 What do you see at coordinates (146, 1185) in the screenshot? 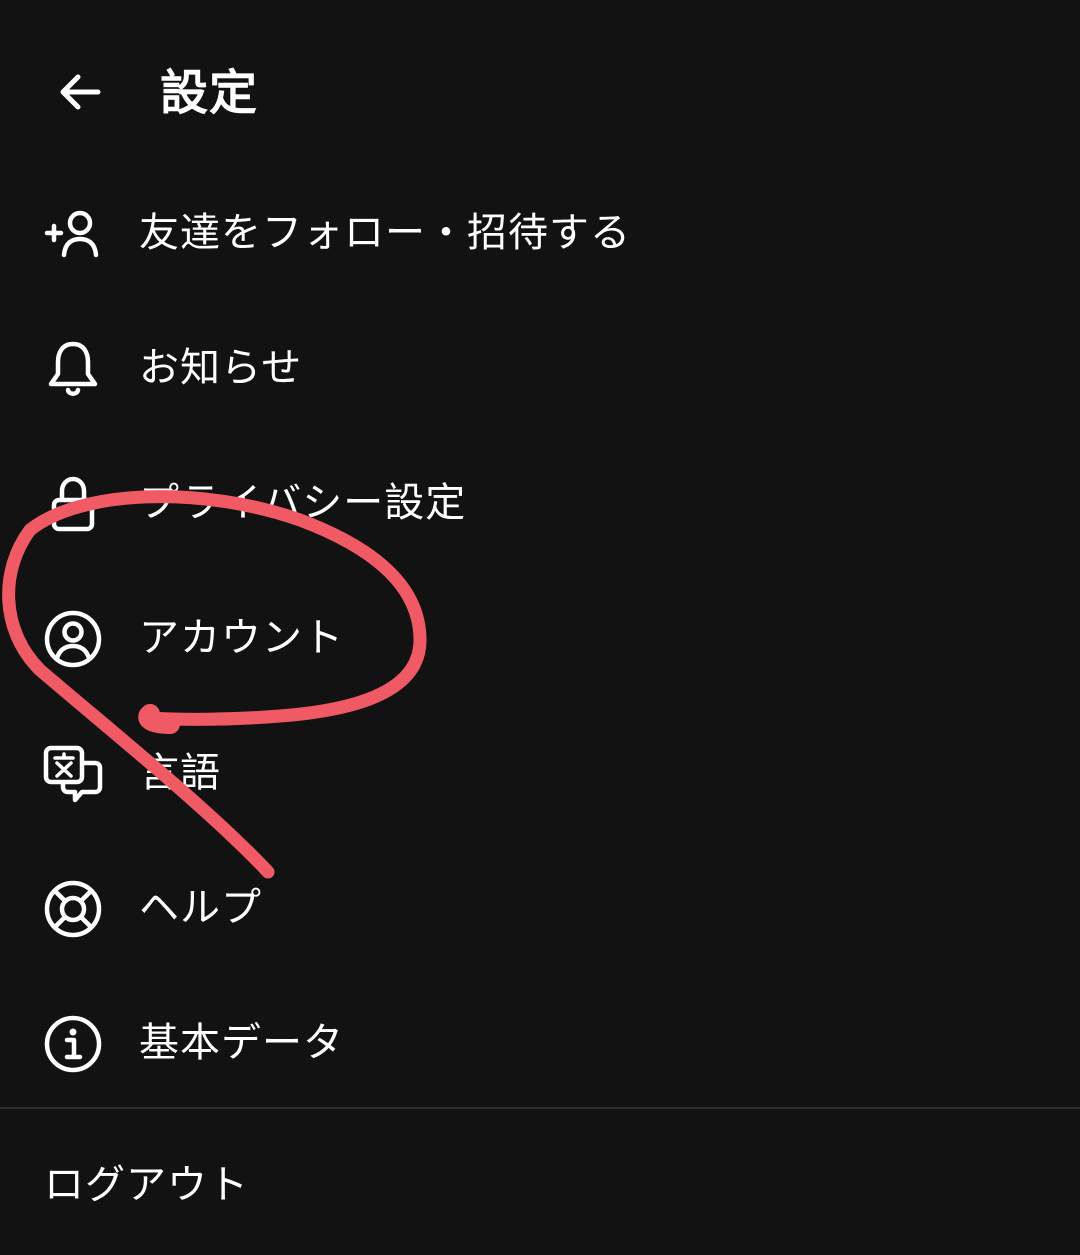
I see `logout-button: ログアウト` at bounding box center [146, 1185].